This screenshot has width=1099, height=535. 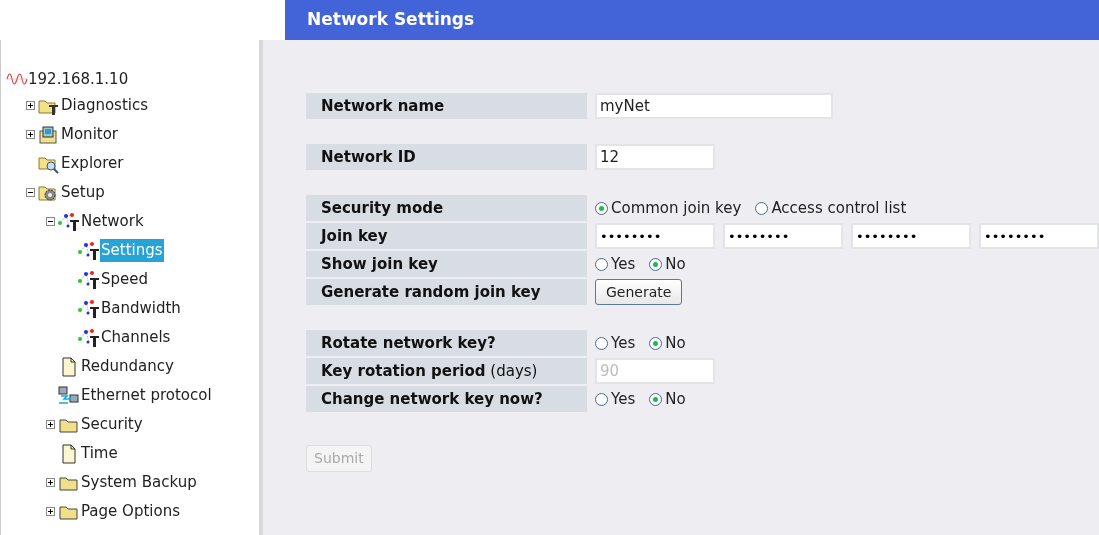 I want to click on page-title: Network Settings, so click(x=391, y=20).